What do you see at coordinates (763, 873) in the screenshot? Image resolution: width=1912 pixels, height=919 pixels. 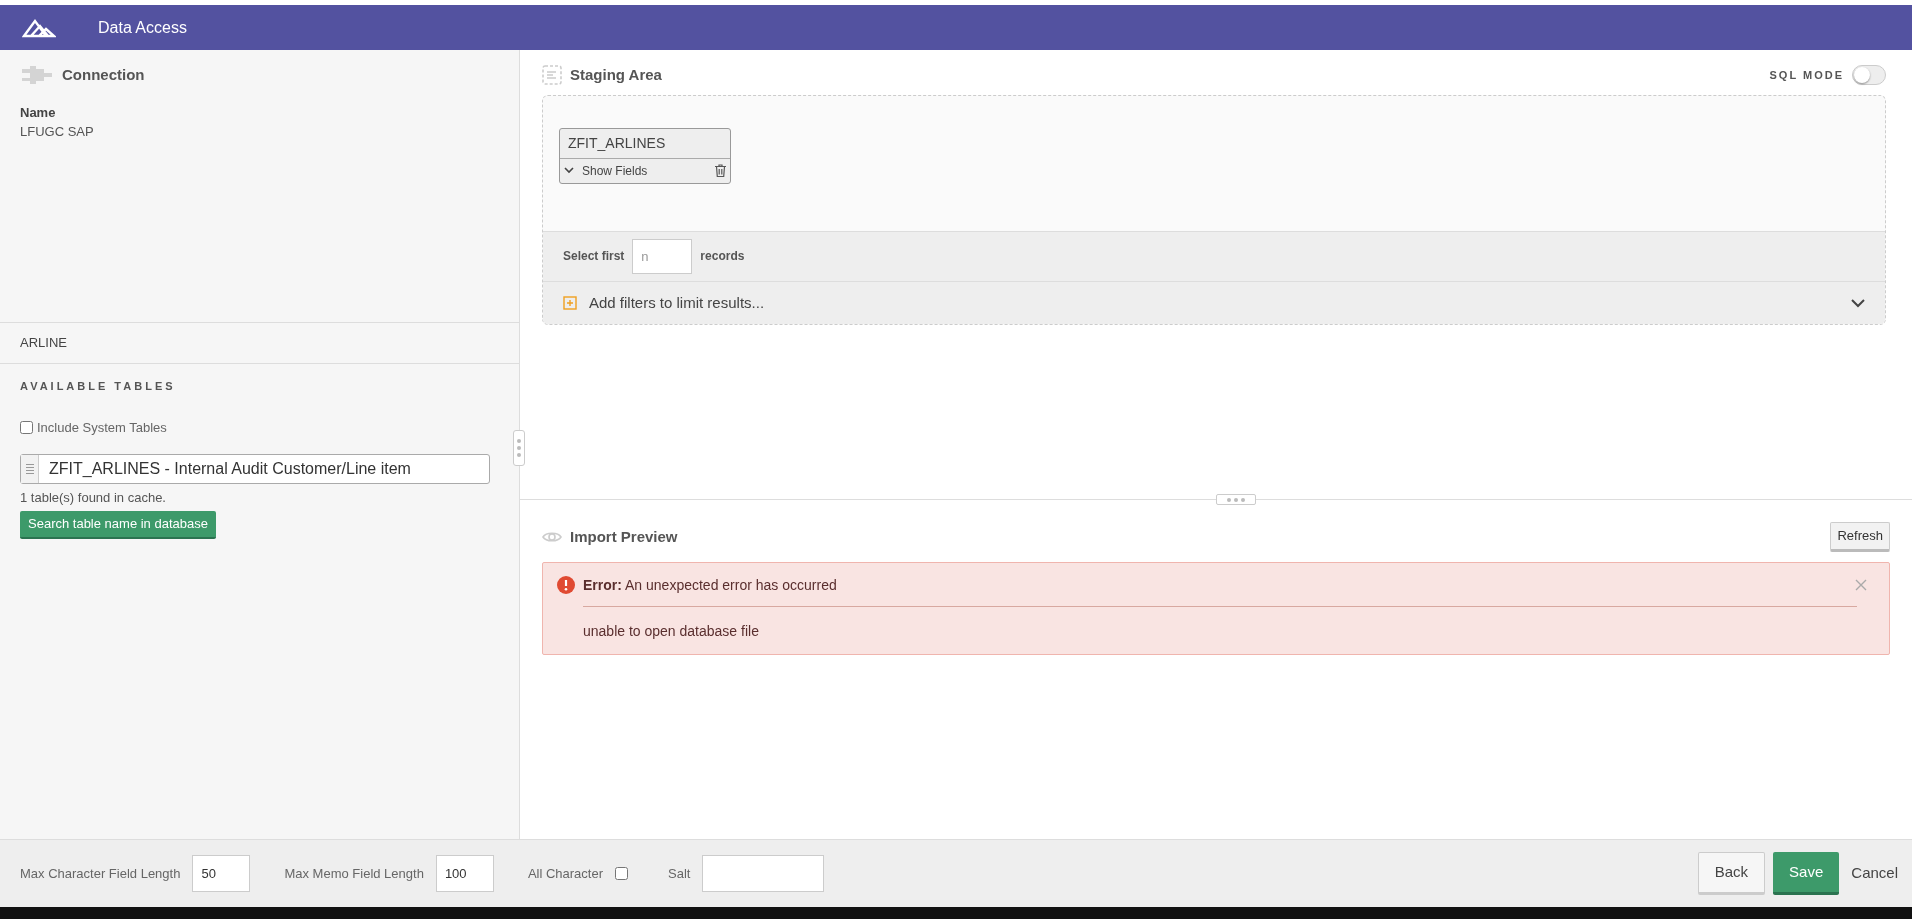 I see `text-field` at bounding box center [763, 873].